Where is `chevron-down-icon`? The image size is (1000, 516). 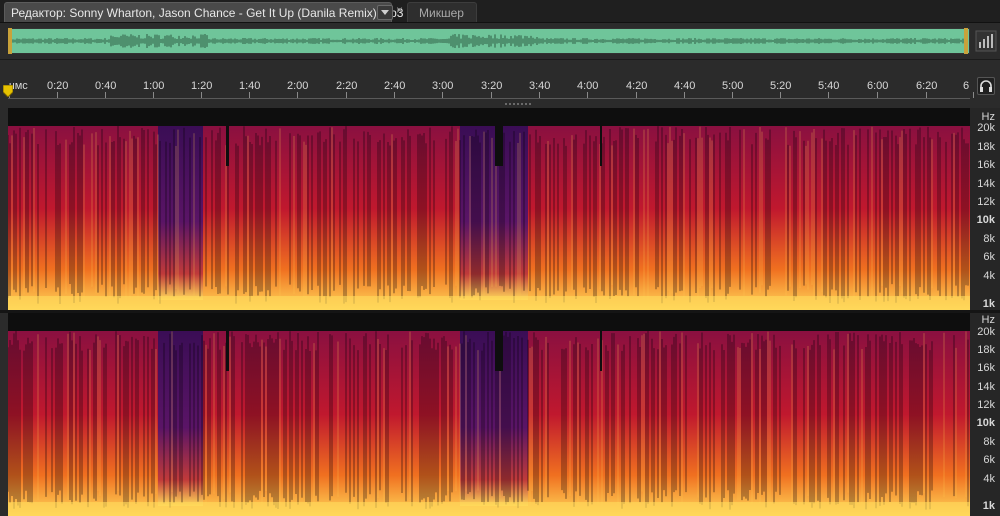 chevron-down-icon is located at coordinates (385, 12).